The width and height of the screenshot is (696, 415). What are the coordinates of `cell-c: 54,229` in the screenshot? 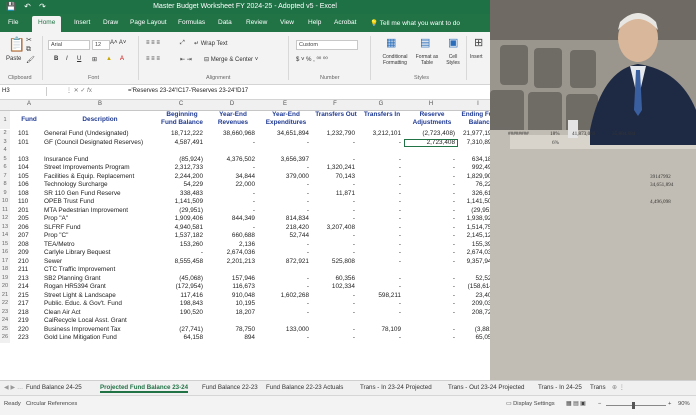 It's located at (179, 184).